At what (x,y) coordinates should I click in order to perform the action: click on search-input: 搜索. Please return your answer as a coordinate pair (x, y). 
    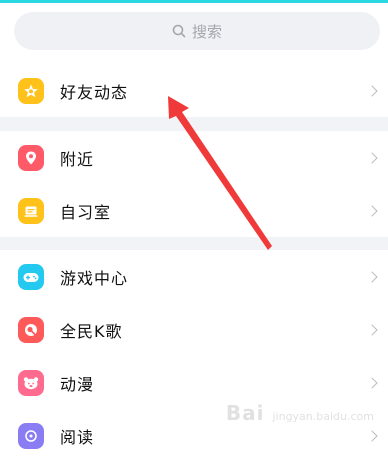
    Looking at the image, I should click on (197, 31).